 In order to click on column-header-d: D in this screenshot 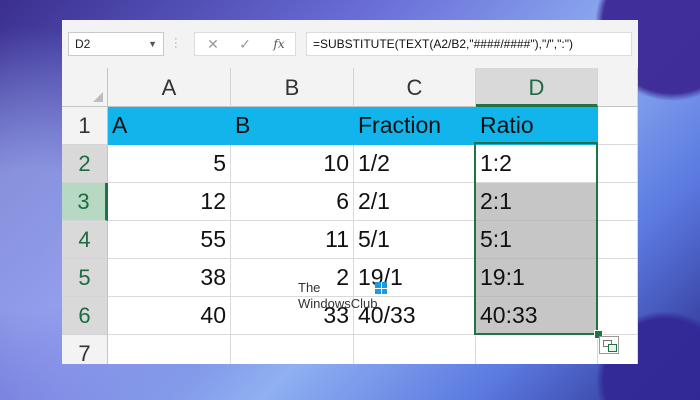, I will do `click(537, 87)`.